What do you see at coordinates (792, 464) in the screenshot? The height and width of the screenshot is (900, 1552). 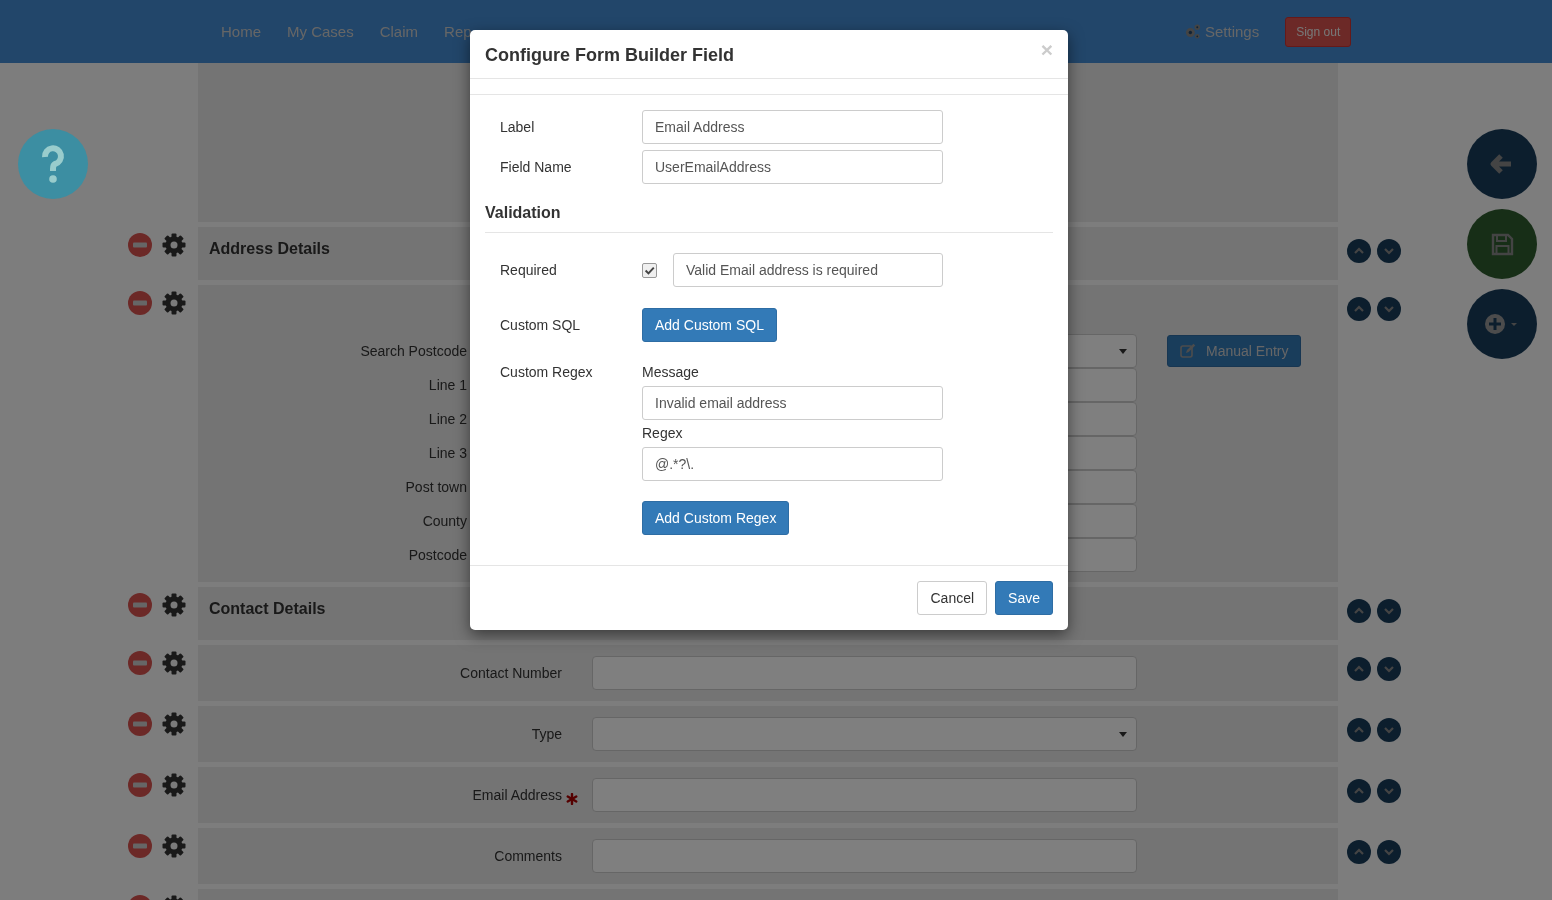 I see `text-input: @.*?\.` at bounding box center [792, 464].